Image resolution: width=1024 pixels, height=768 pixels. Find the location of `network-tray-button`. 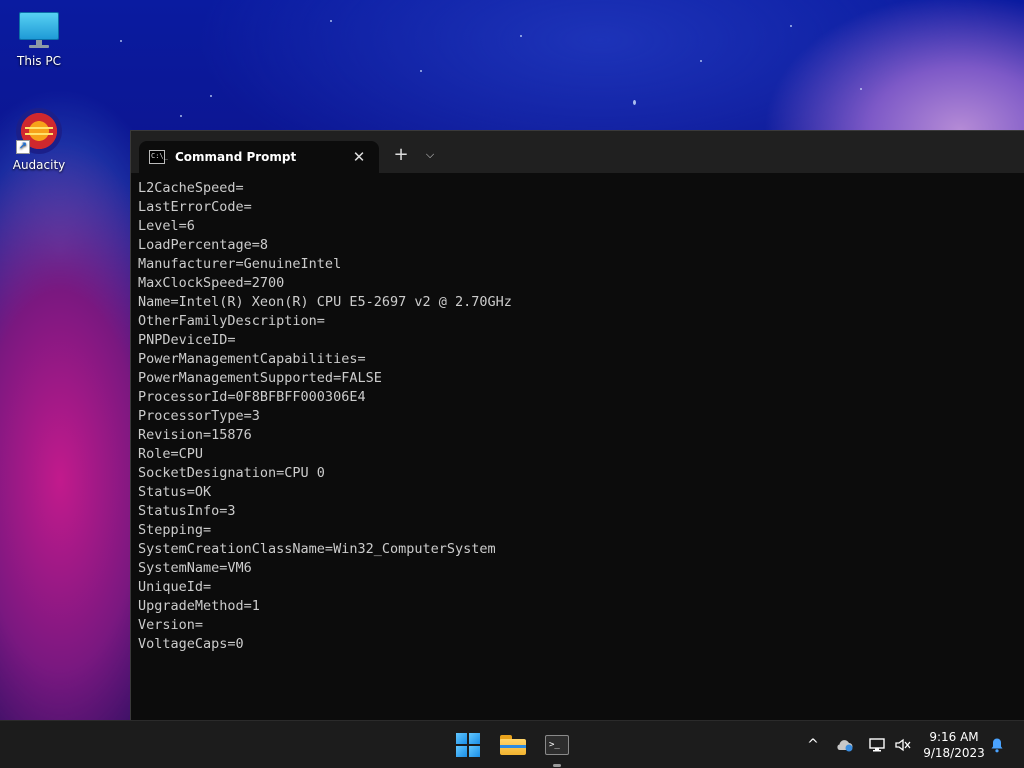

network-tray-button is located at coordinates (877, 744).